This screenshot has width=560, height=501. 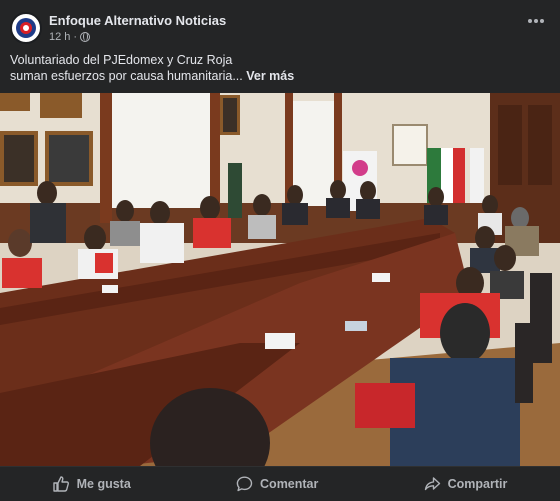 I want to click on see-more-link: Ver más, so click(x=270, y=76).